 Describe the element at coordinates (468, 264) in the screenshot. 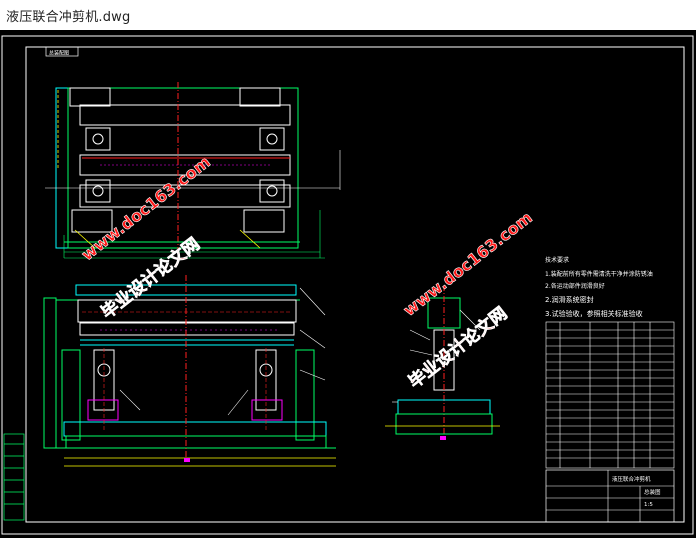

I see `watermark-right-url: www.doc163.com` at that location.